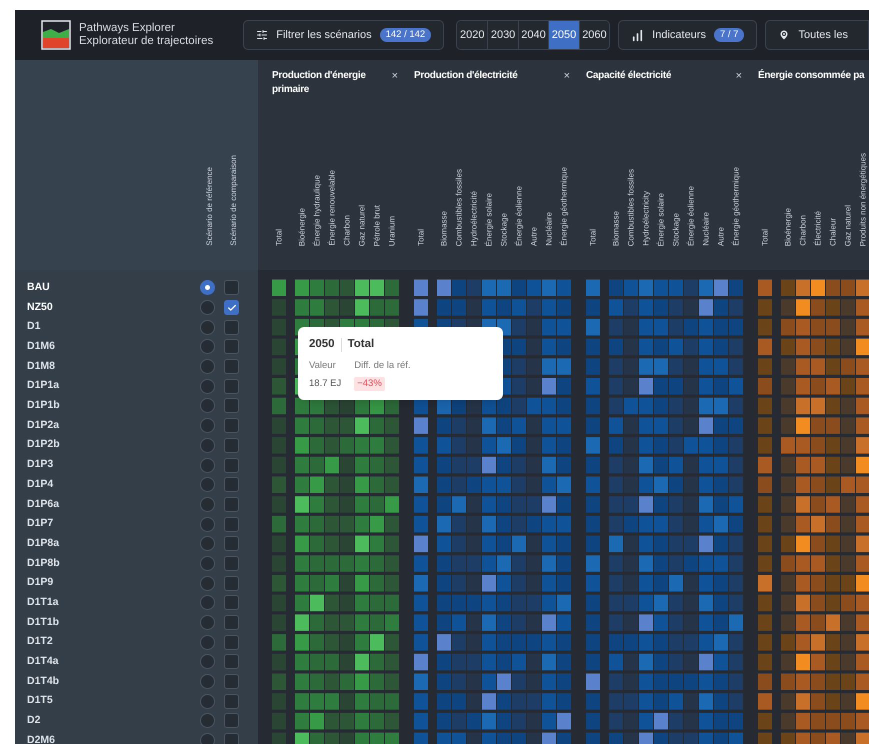  What do you see at coordinates (40, 484) in the screenshot?
I see `scenario-name: D1P4` at bounding box center [40, 484].